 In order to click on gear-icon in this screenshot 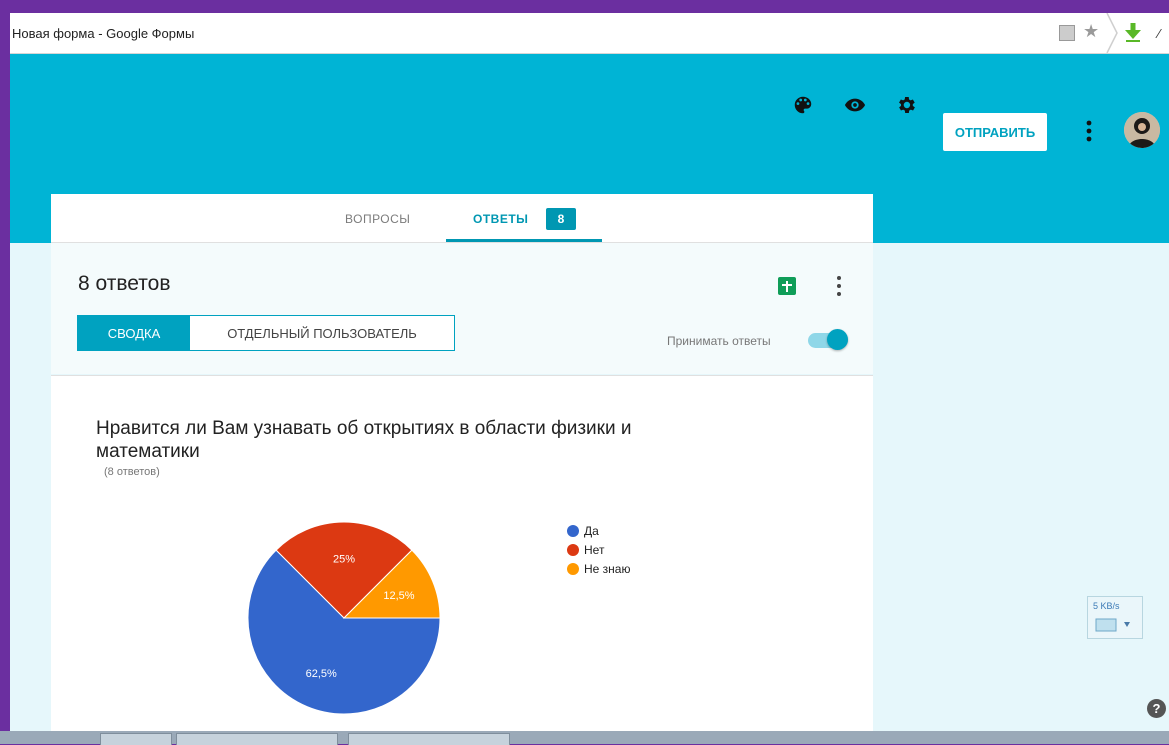, I will do `click(906, 105)`.